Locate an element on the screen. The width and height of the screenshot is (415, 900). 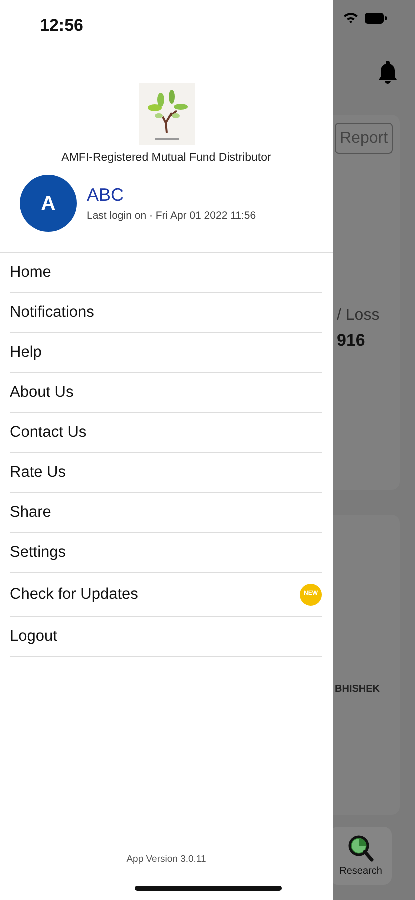
app-version-text: App Version 3.0.11 is located at coordinates (166, 859).